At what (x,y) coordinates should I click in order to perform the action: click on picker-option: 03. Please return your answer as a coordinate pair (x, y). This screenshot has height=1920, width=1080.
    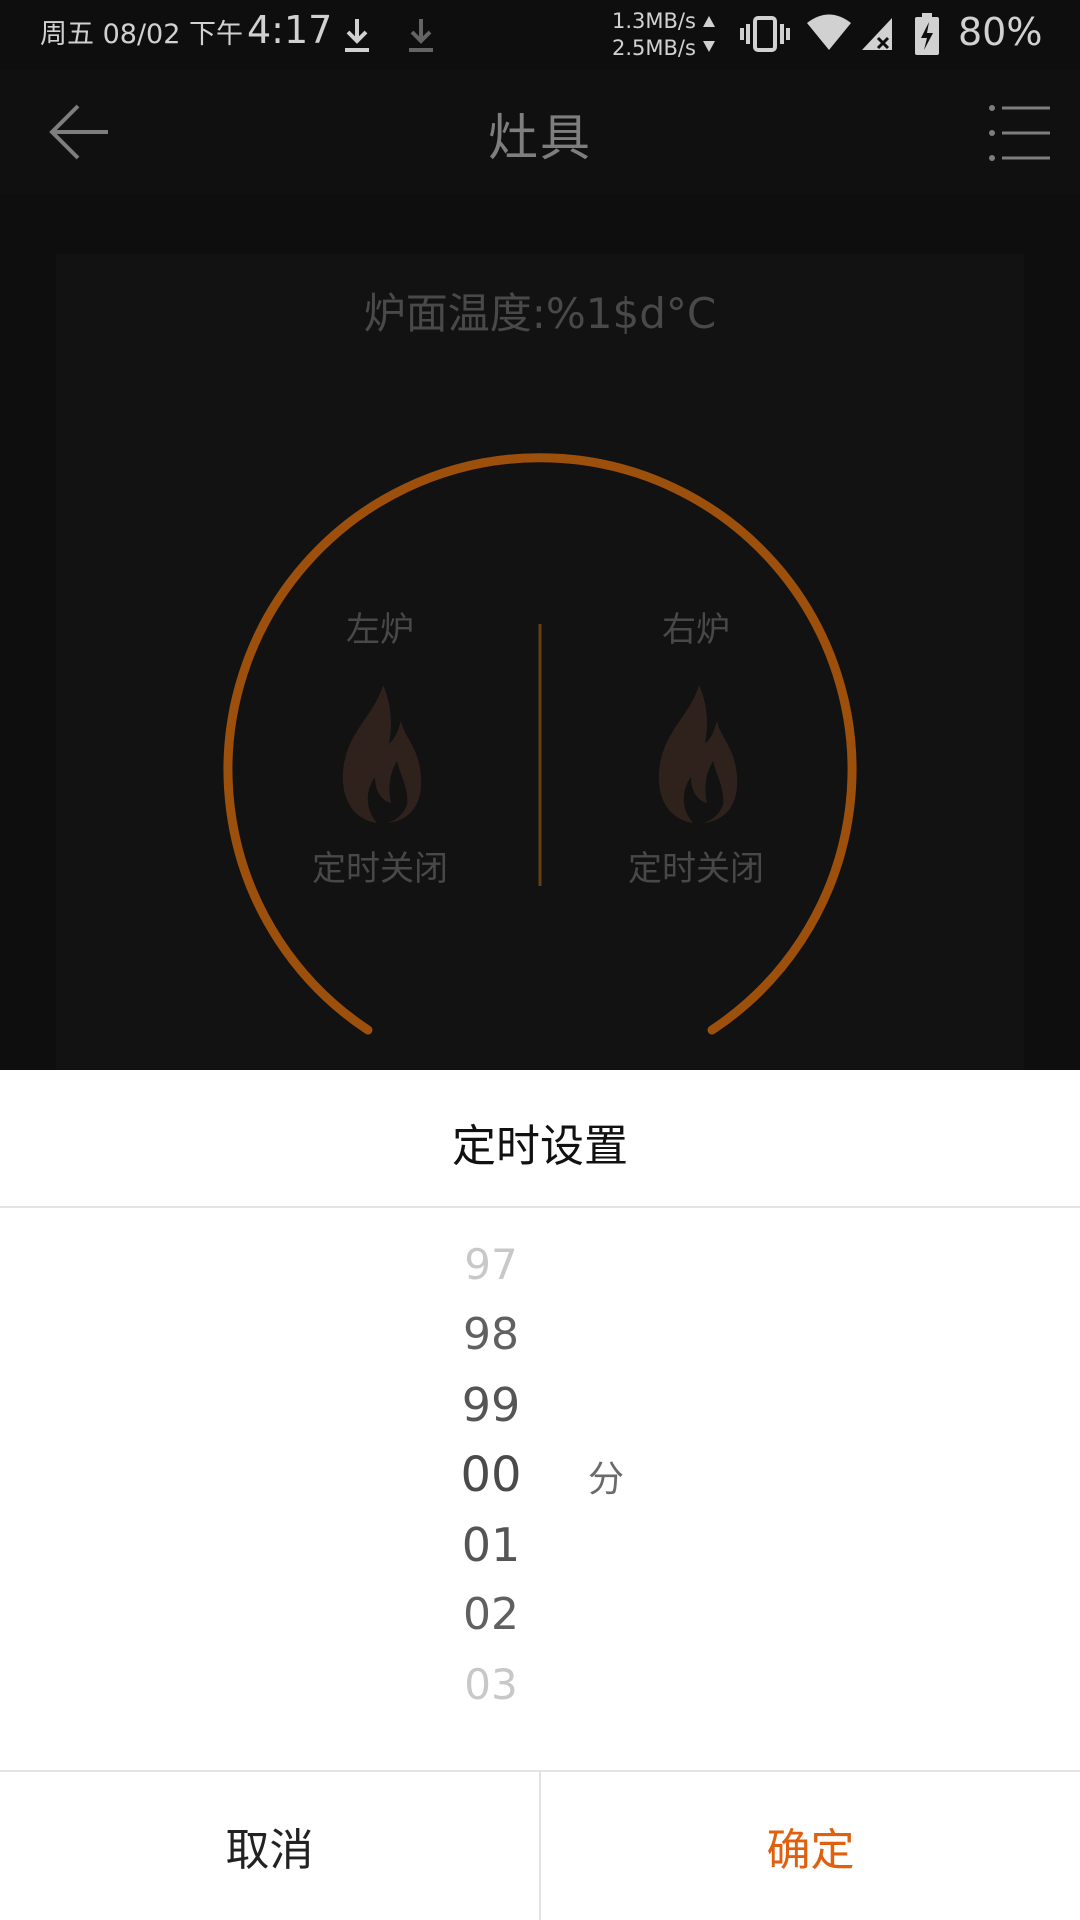
    Looking at the image, I should click on (491, 1685).